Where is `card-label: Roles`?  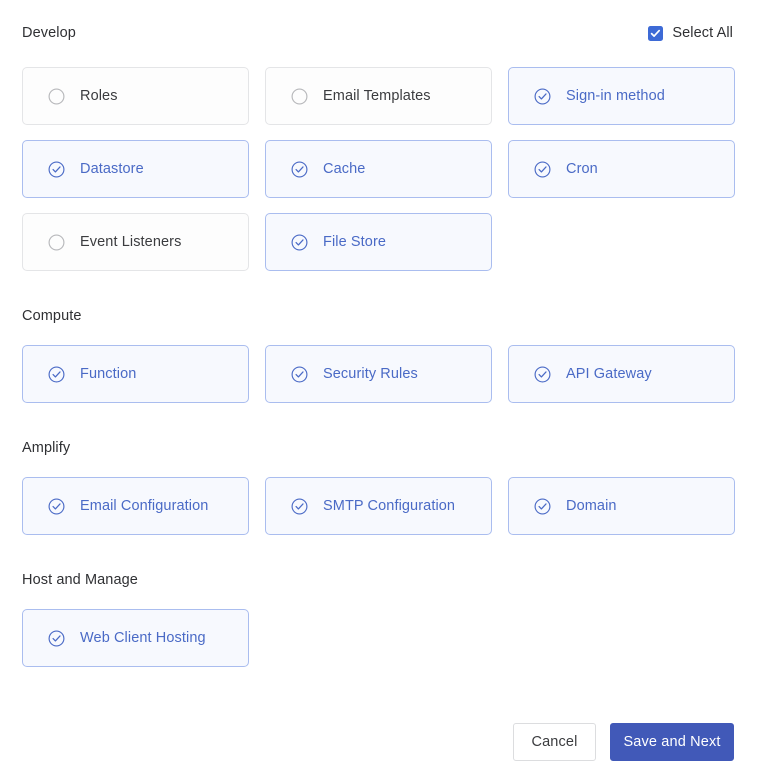 card-label: Roles is located at coordinates (99, 96).